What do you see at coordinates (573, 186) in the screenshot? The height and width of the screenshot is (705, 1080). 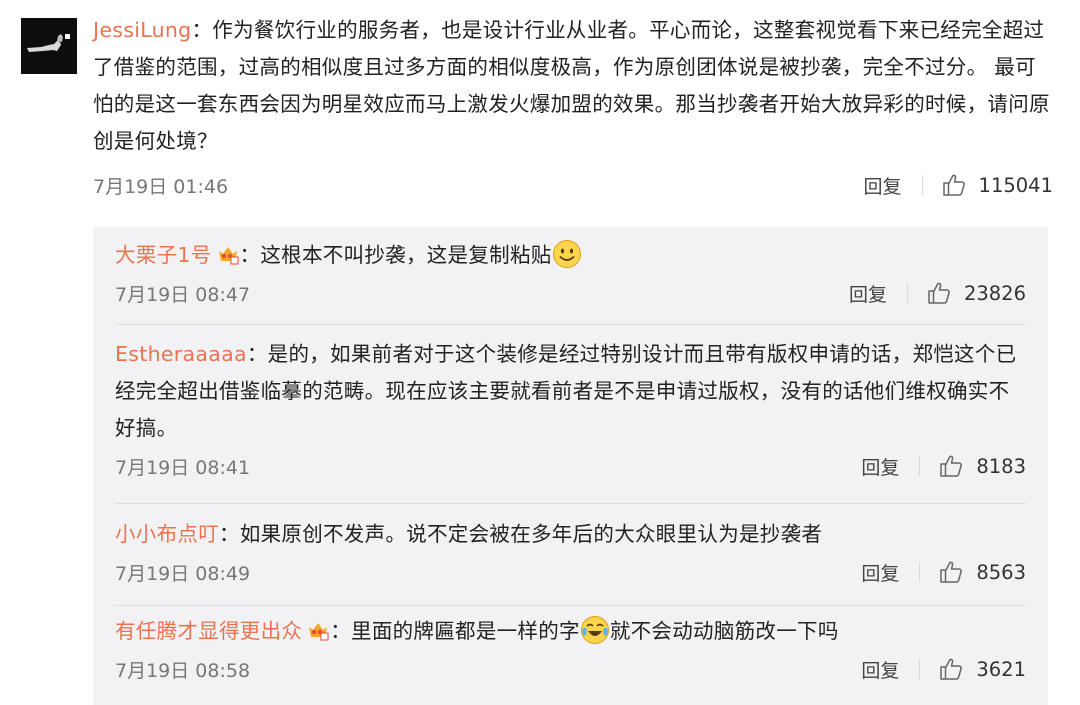 I see `comment-meta: 7月19日 01:46 回复 115041` at bounding box center [573, 186].